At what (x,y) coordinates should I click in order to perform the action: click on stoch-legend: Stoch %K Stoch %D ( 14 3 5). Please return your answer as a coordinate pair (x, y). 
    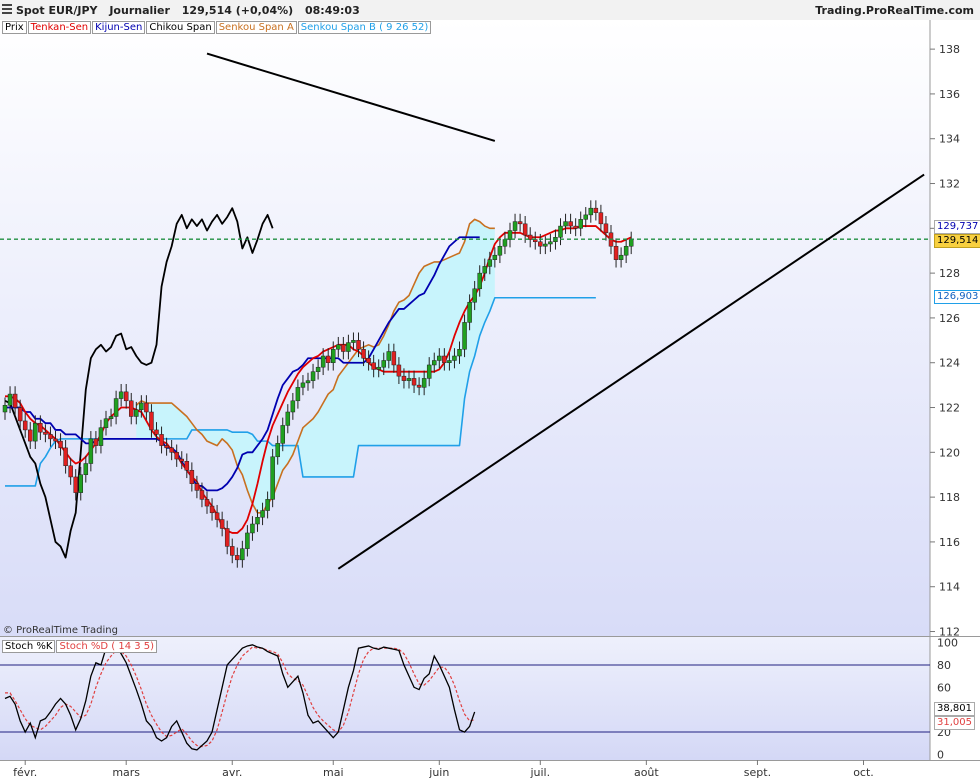
    Looking at the image, I should click on (80, 646).